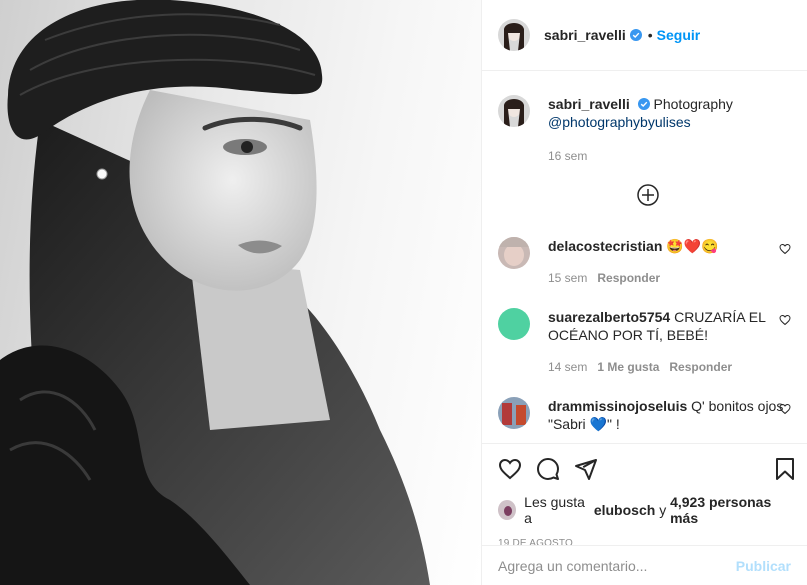 Image resolution: width=807 pixels, height=585 pixels. Describe the element at coordinates (609, 317) in the screenshot. I see `comment-username: suarezalberto5754` at that location.